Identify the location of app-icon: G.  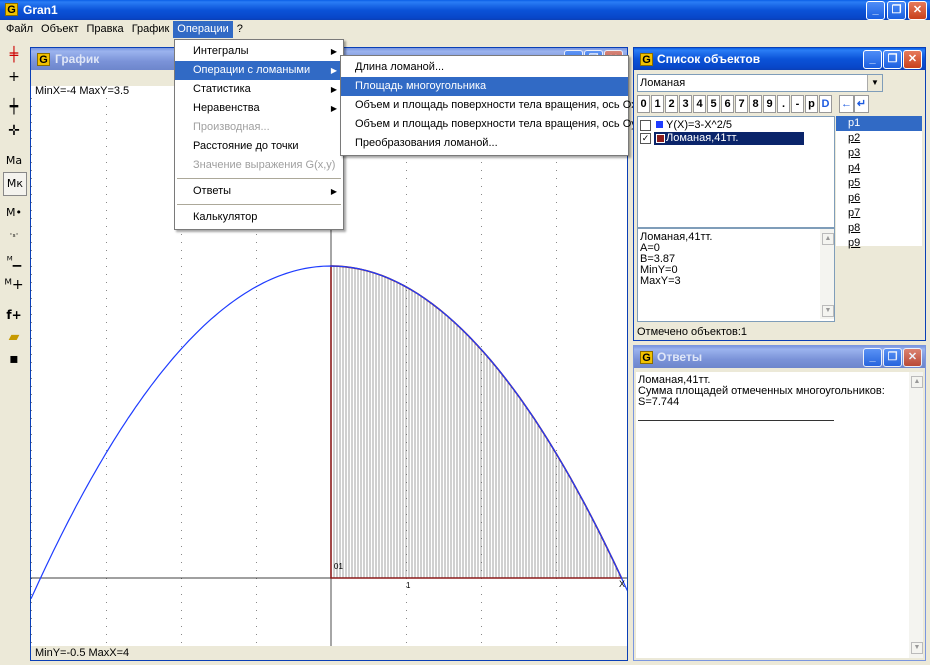
(11, 9).